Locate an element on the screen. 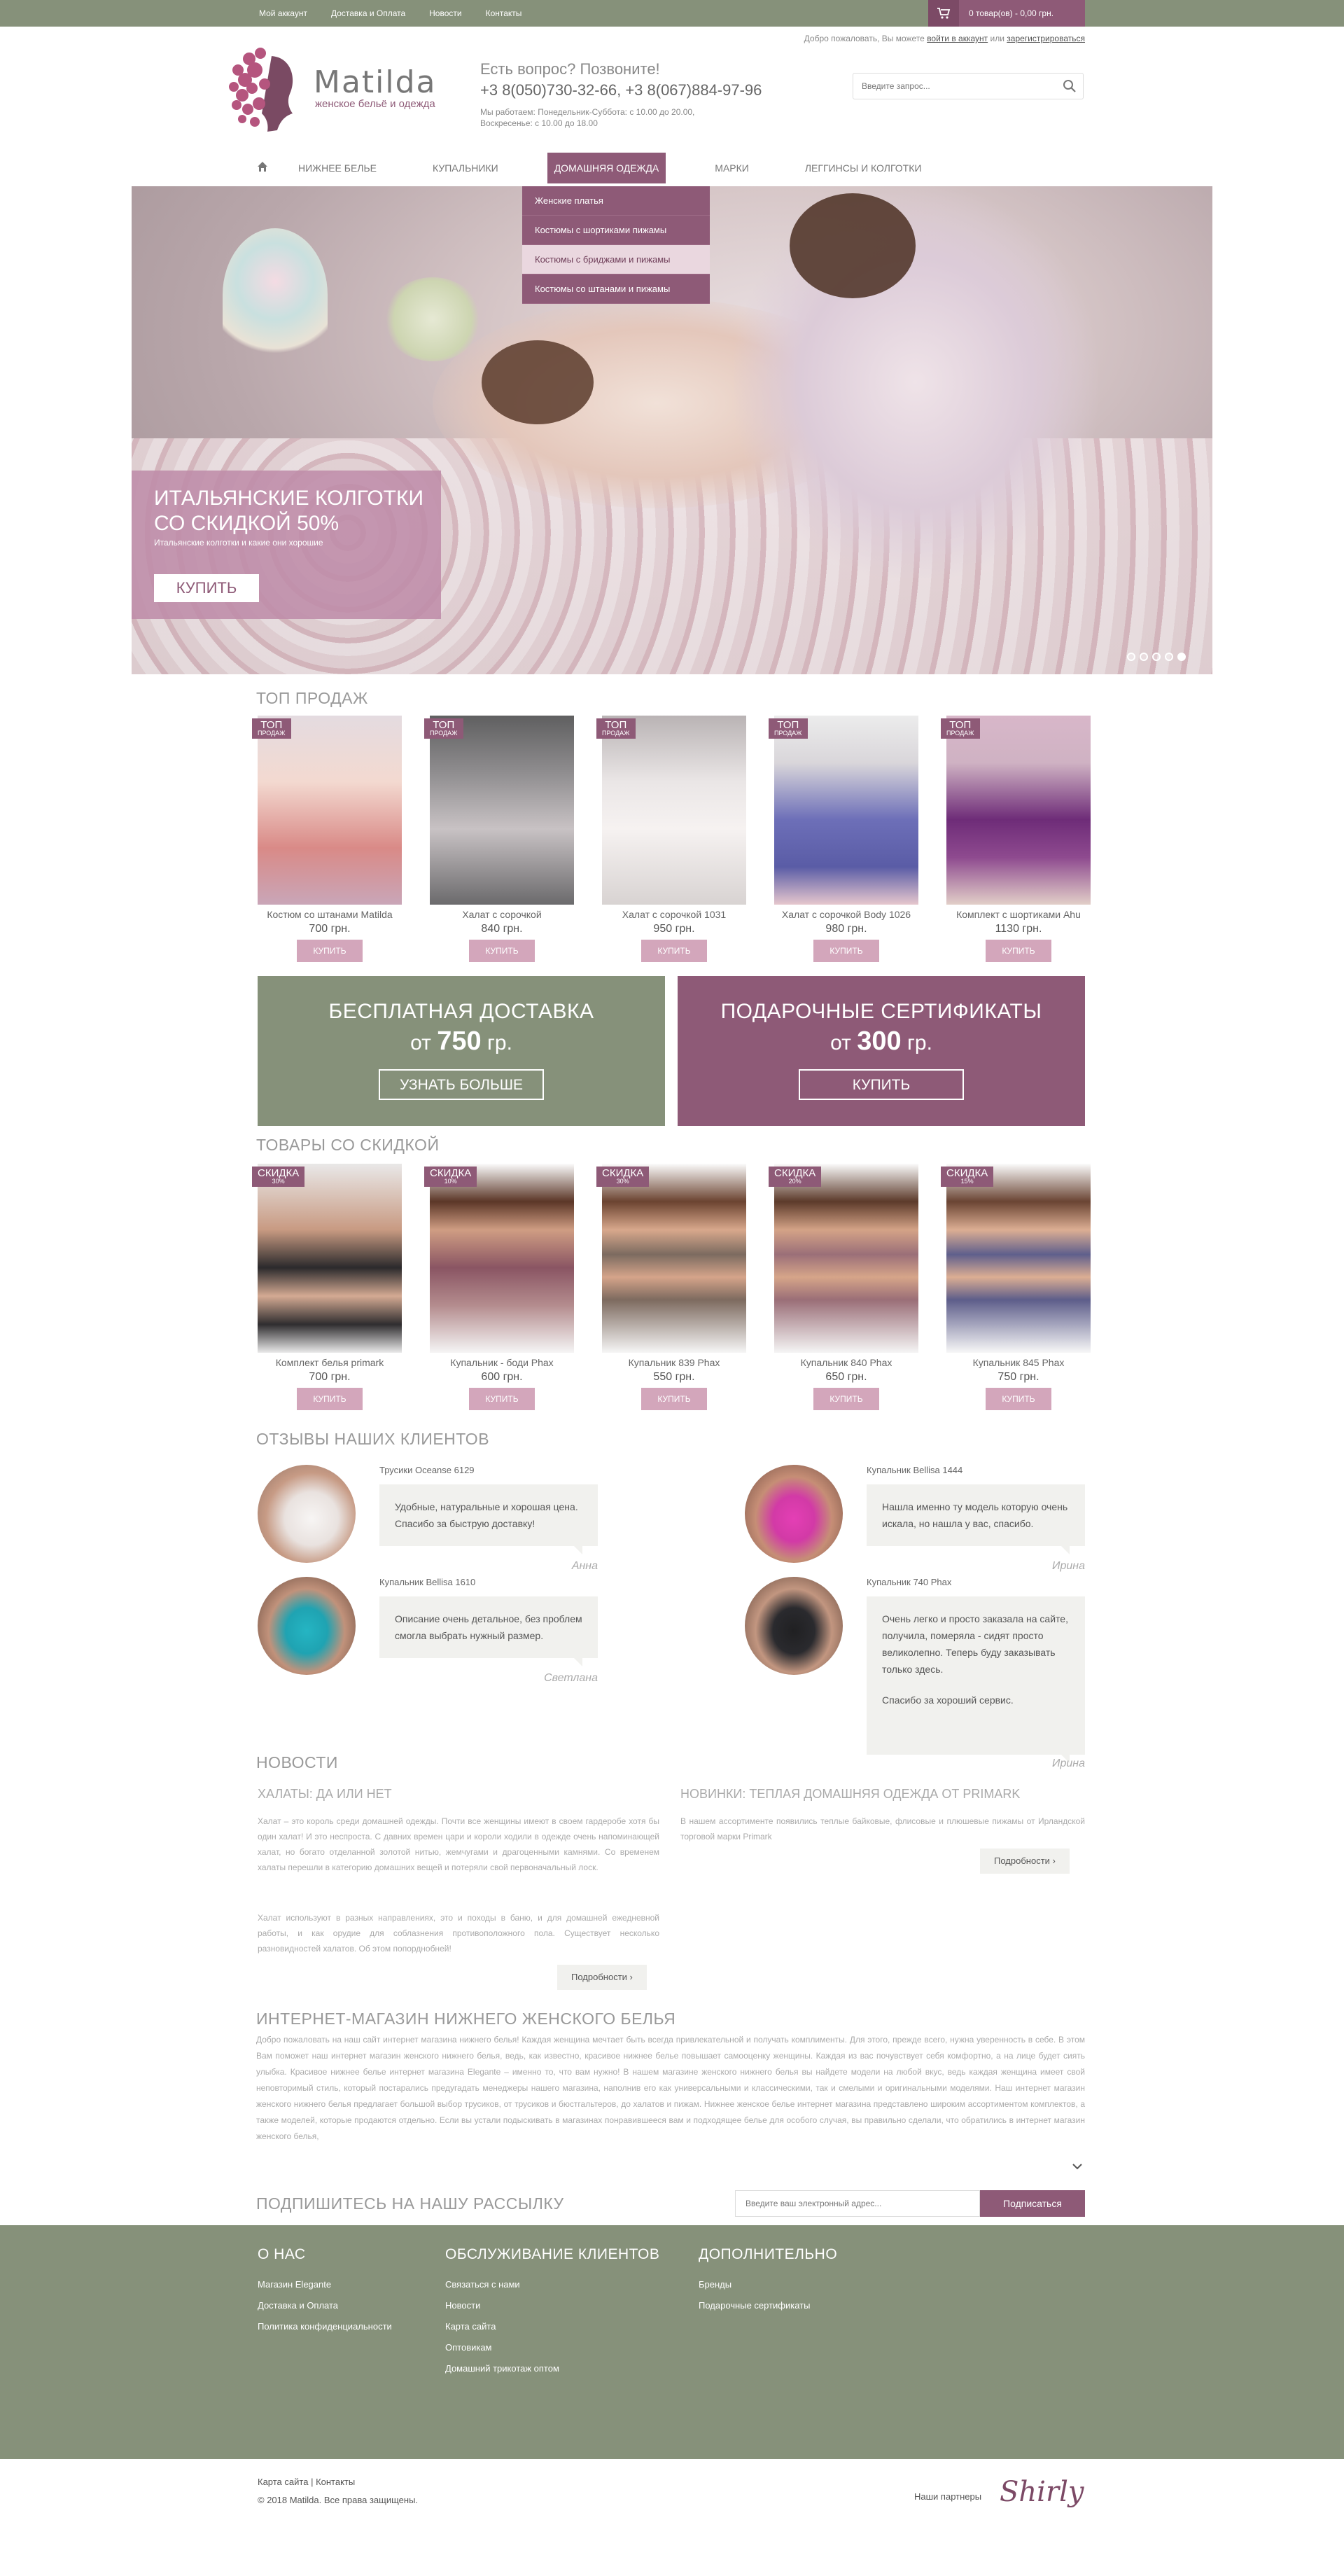  footer-link: Связаться с нами is located at coordinates (552, 2284).